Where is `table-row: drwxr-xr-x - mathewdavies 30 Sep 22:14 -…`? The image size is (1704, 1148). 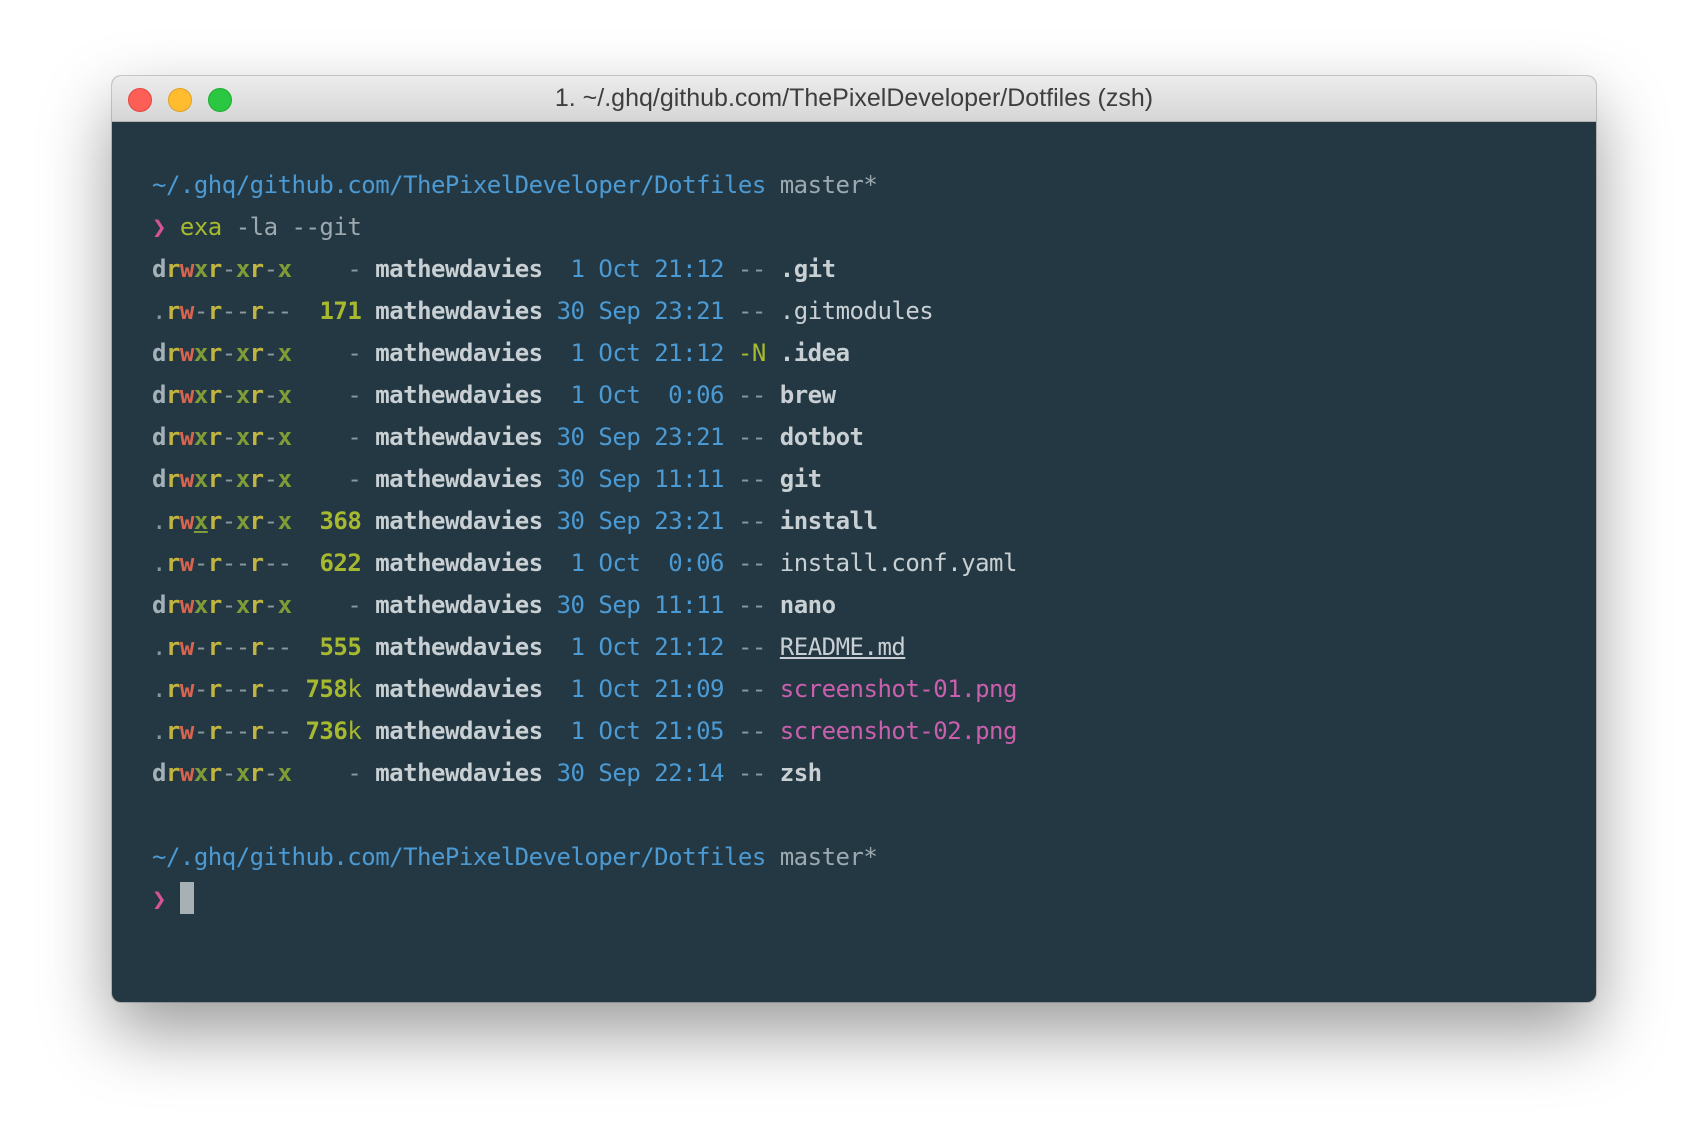 table-row: drwxr-xr-x - mathewdavies 30 Sep 22:14 -… is located at coordinates (584, 773).